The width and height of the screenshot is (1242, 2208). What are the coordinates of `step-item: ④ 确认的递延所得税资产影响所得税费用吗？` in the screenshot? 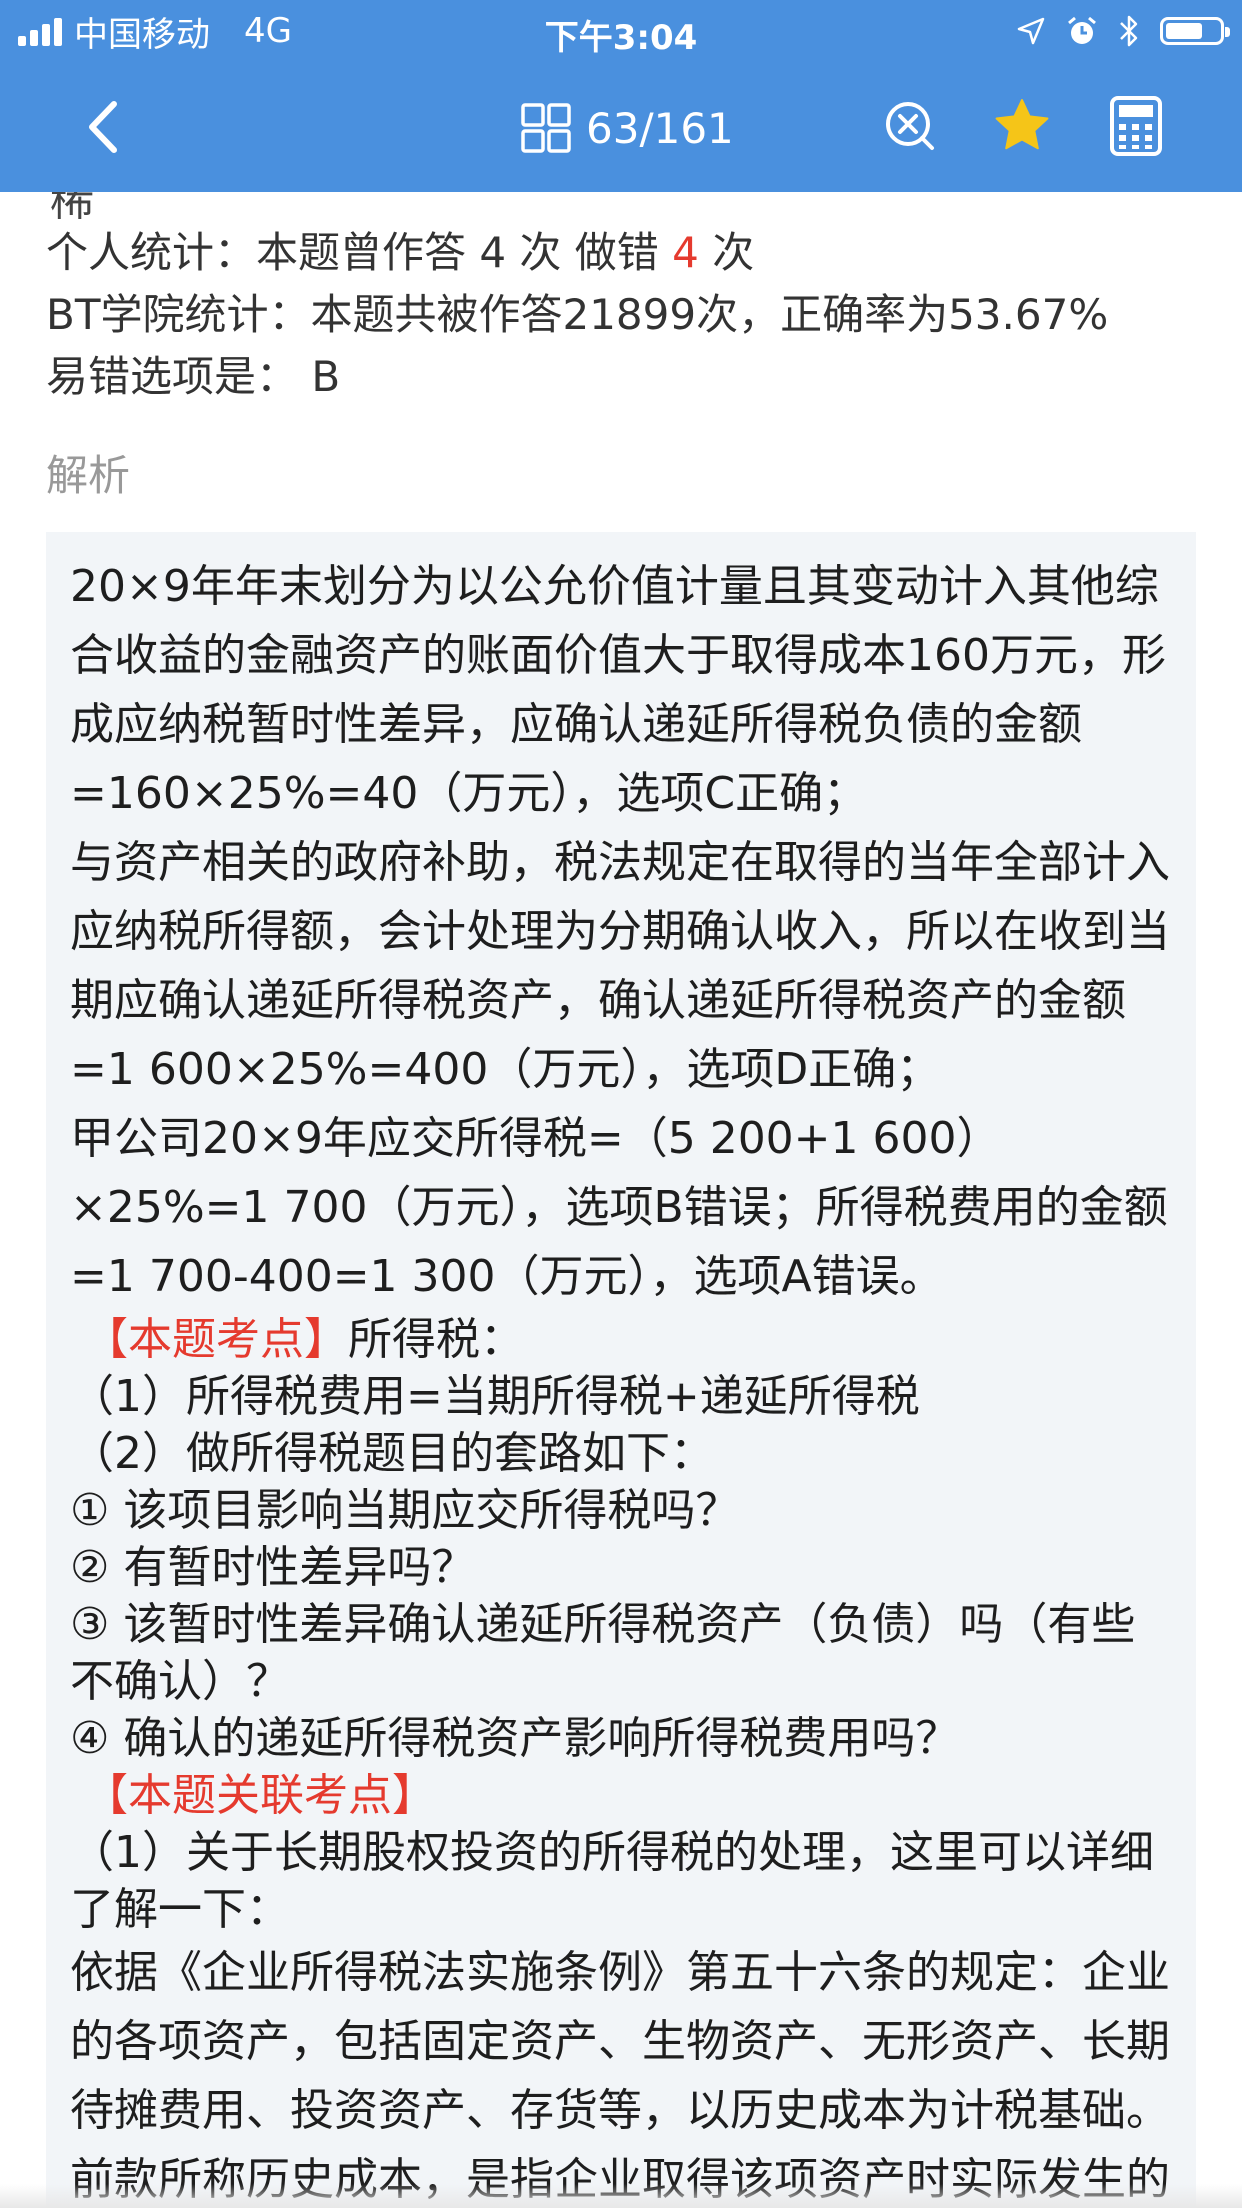 It's located at (515, 1738).